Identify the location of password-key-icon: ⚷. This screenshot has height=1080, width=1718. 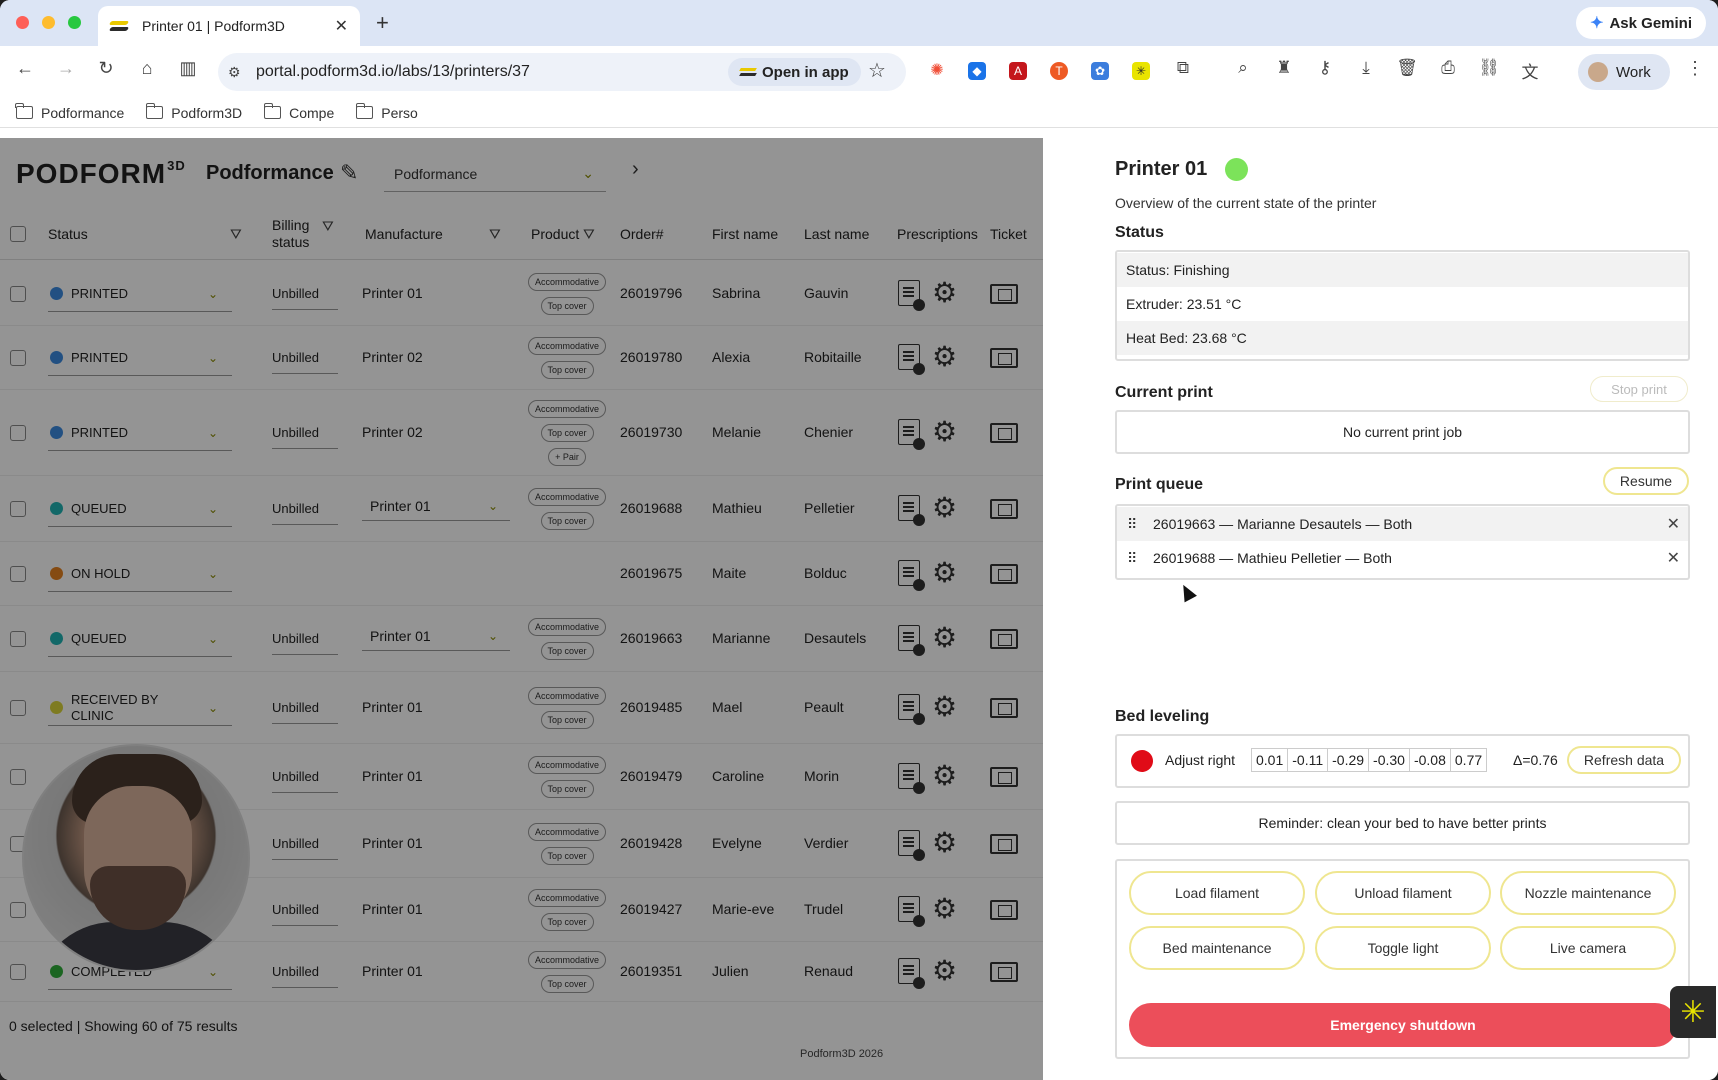
(1325, 68).